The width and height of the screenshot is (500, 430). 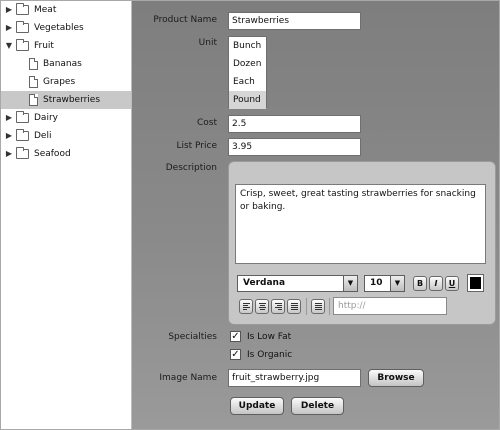 What do you see at coordinates (396, 378) in the screenshot?
I see `browse-button: Browse` at bounding box center [396, 378].